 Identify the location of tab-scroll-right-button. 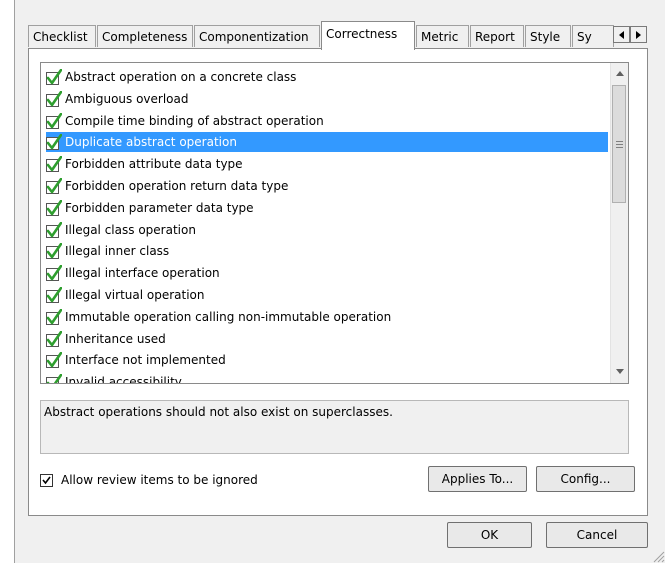
(638, 34).